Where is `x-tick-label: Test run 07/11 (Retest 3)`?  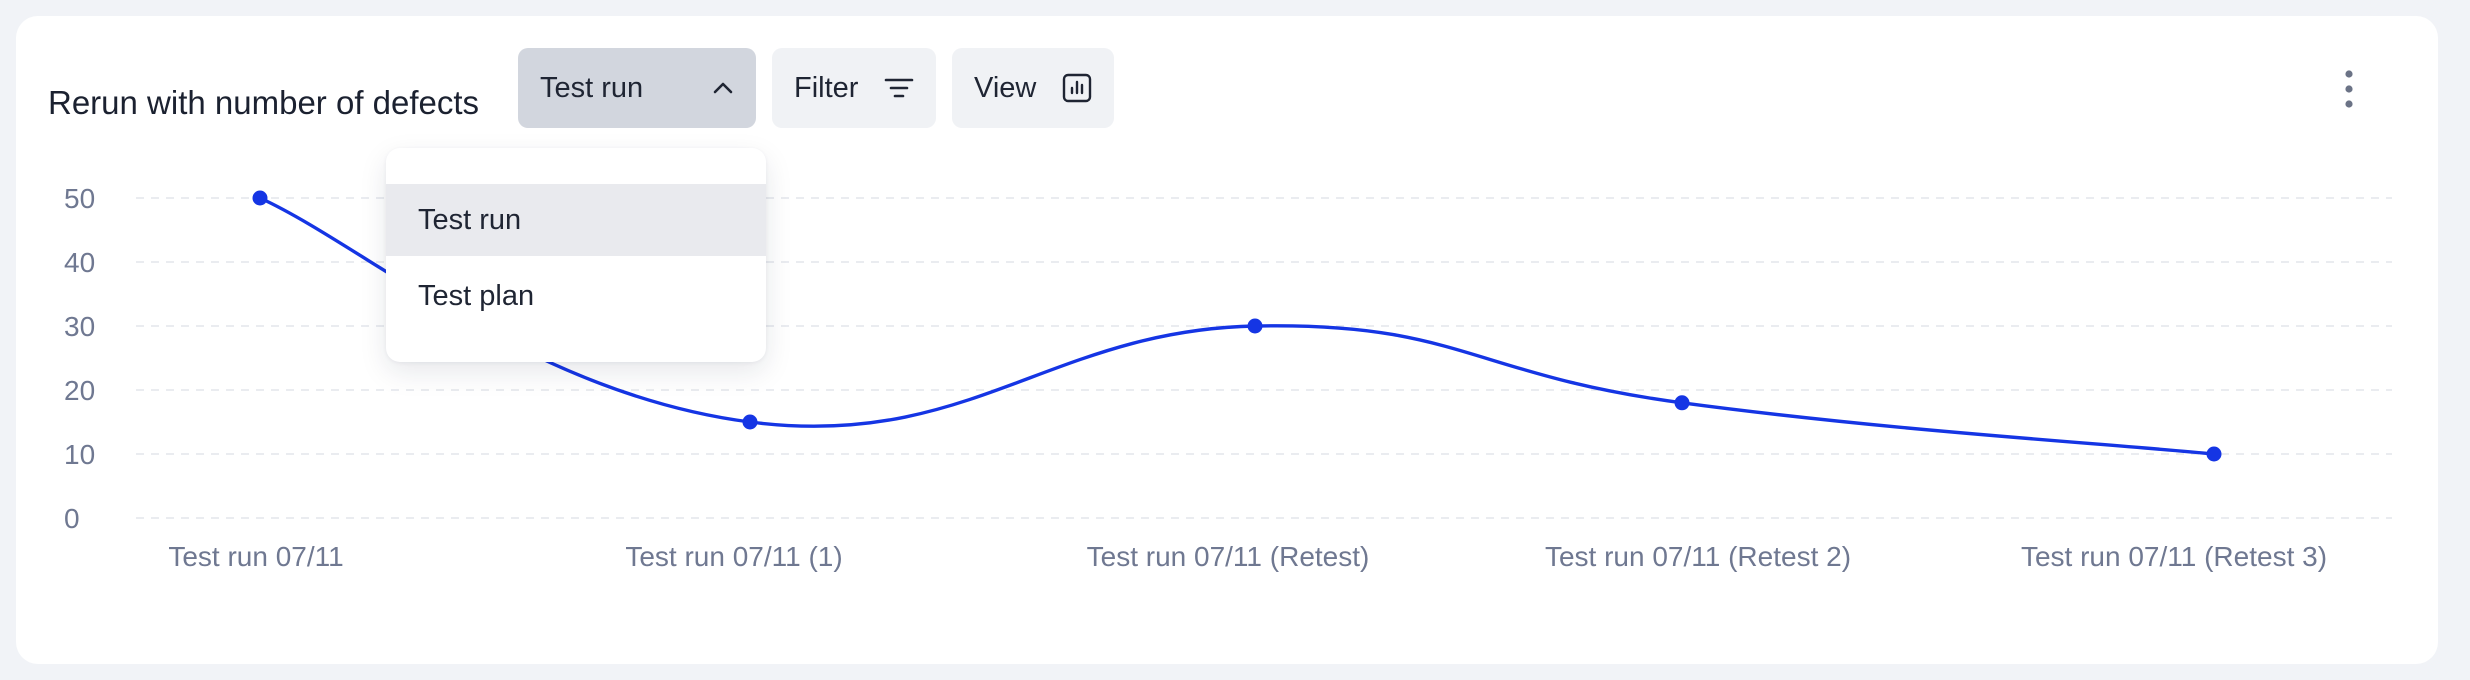
x-tick-label: Test run 07/11 (Retest 3) is located at coordinates (2174, 556).